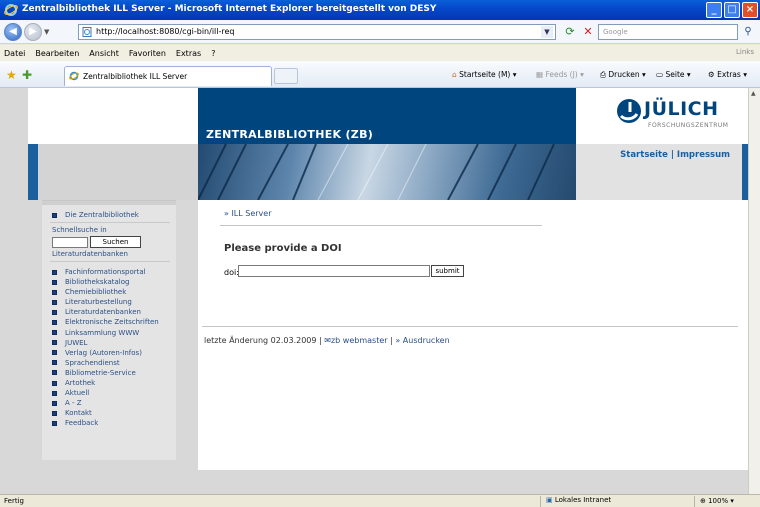 Image resolution: width=760 pixels, height=507 pixels. Describe the element at coordinates (11, 75) in the screenshot. I see `favorites-star-icon: ★` at that location.